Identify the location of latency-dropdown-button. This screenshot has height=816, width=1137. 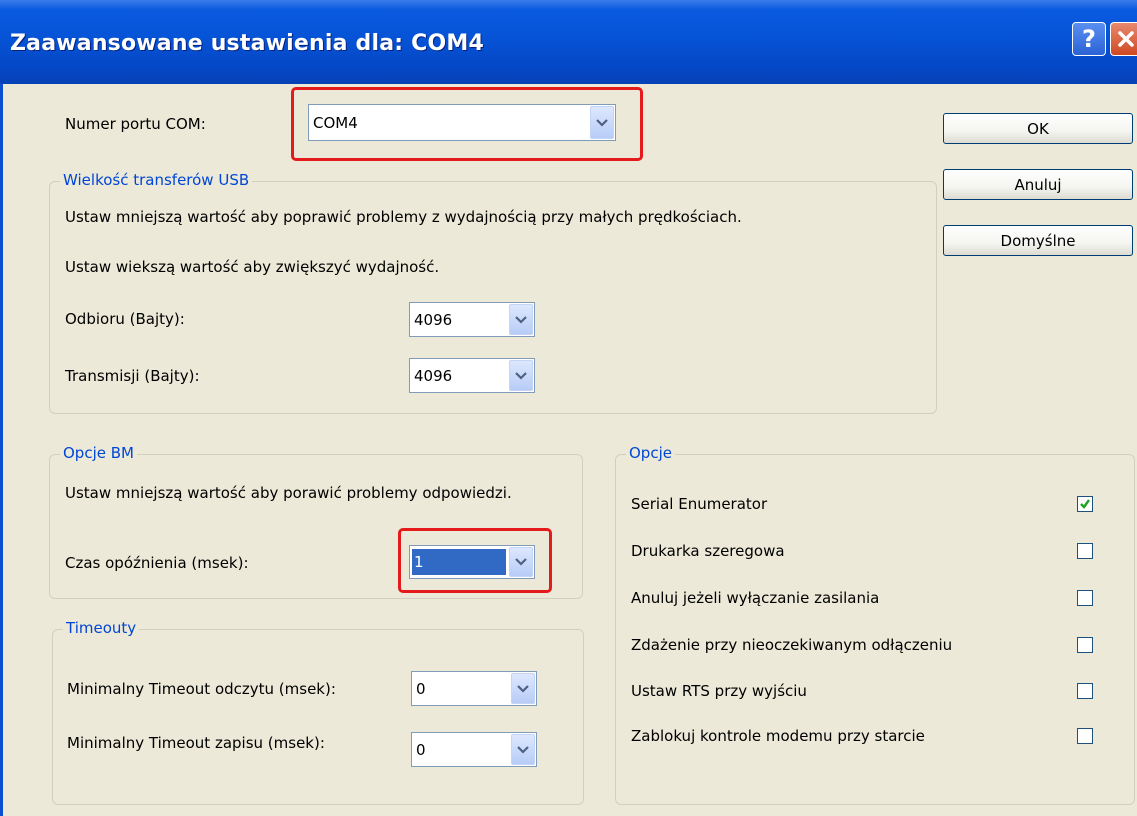
(521, 562).